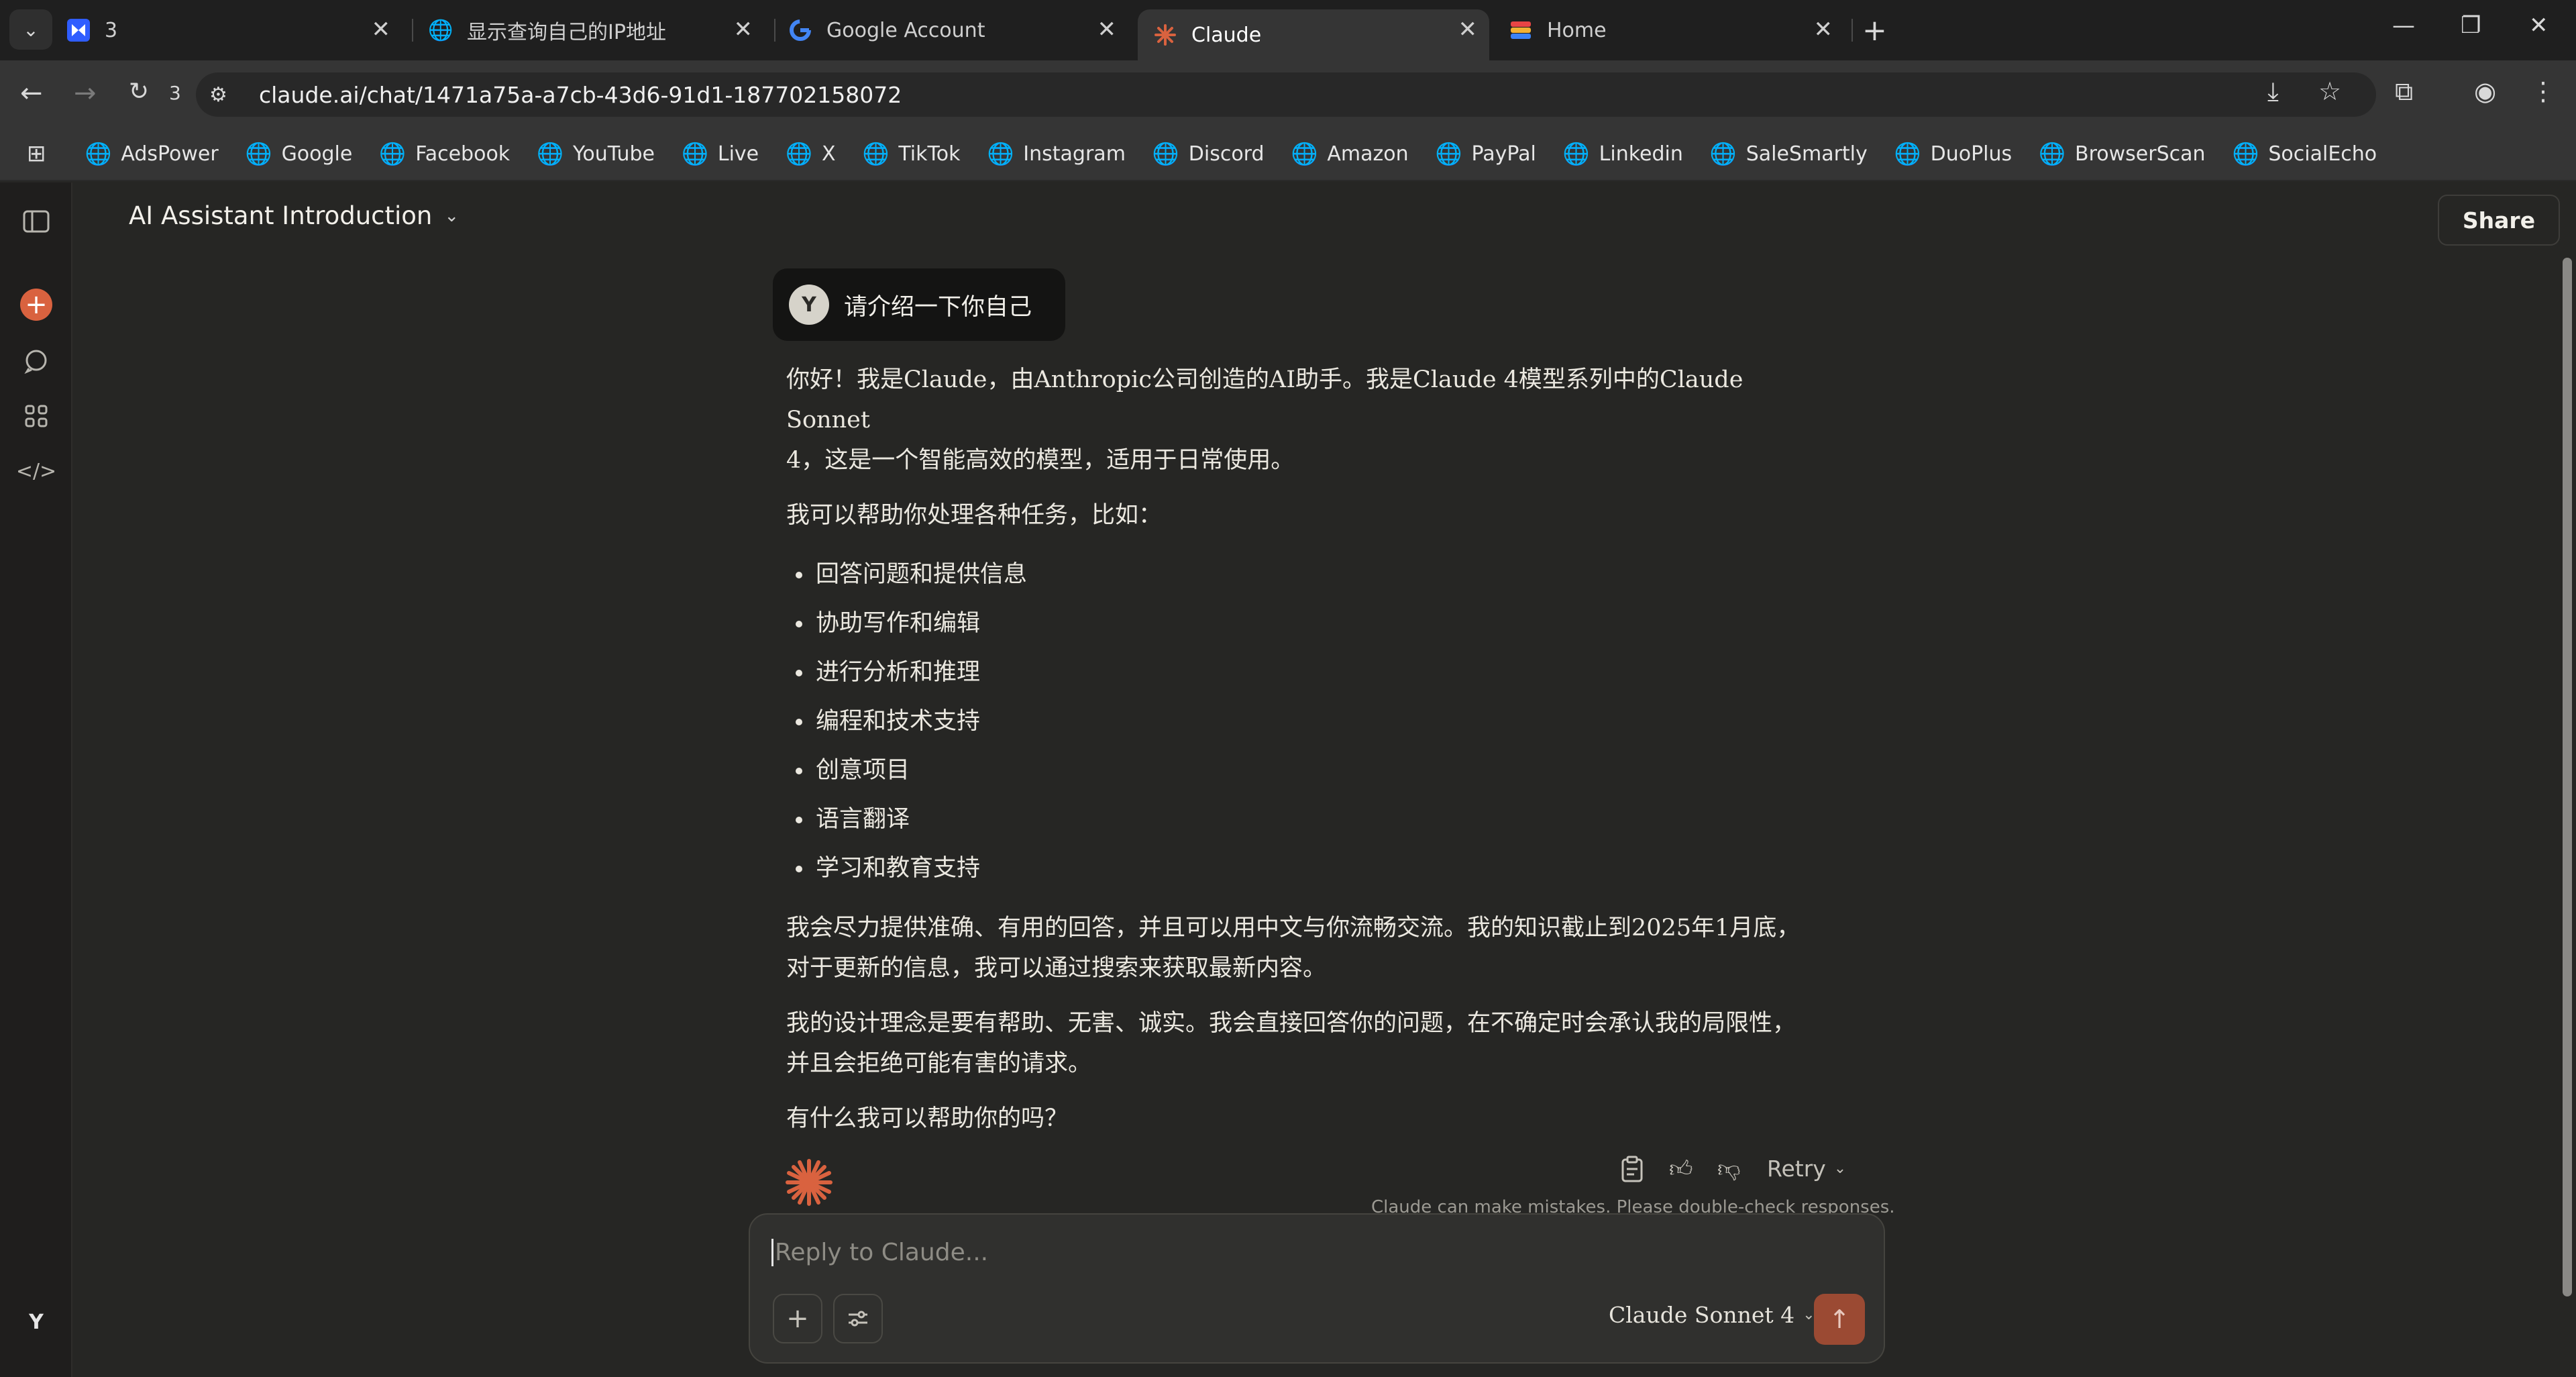  What do you see at coordinates (36, 471) in the screenshot?
I see `code-icon: </>` at bounding box center [36, 471].